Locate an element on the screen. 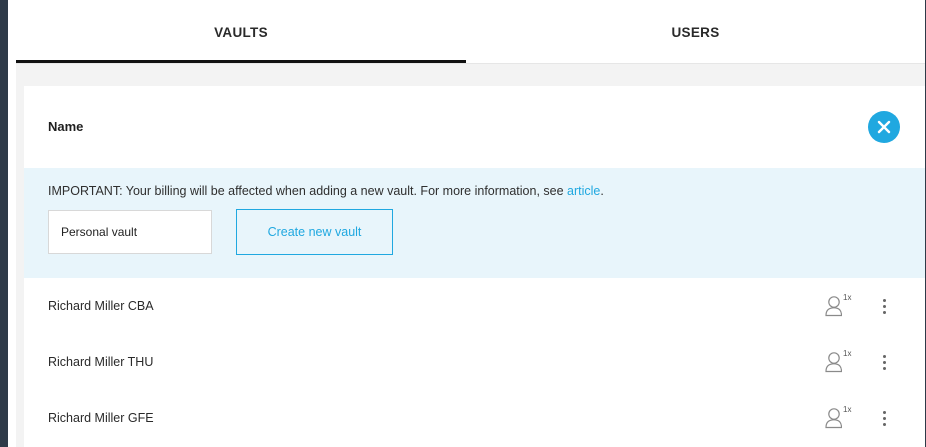  vault-name: Richard Miller THU is located at coordinates (101, 362).